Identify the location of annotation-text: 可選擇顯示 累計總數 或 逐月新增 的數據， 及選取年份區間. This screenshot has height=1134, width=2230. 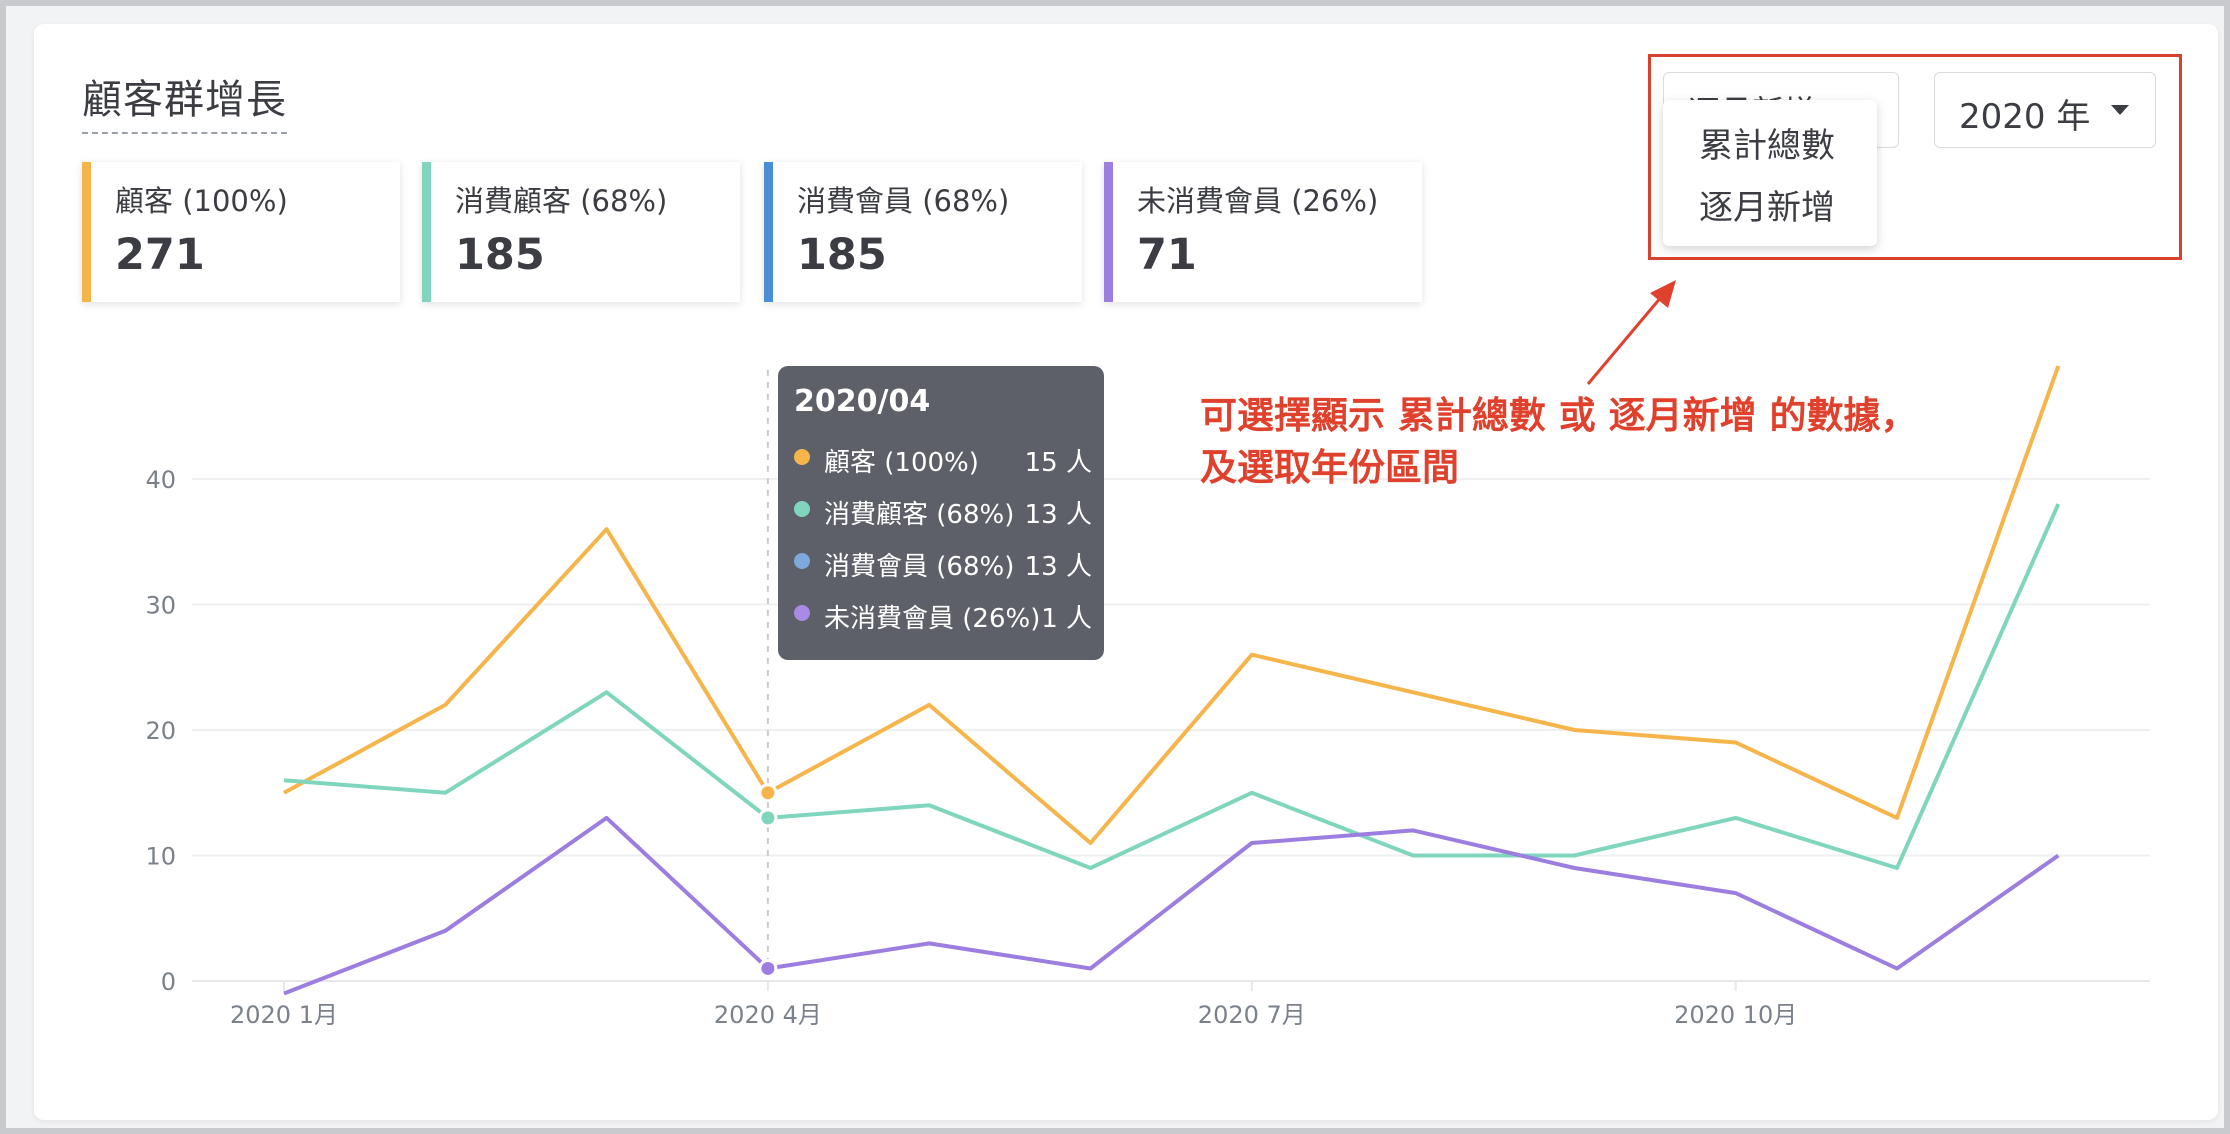
(1559, 442).